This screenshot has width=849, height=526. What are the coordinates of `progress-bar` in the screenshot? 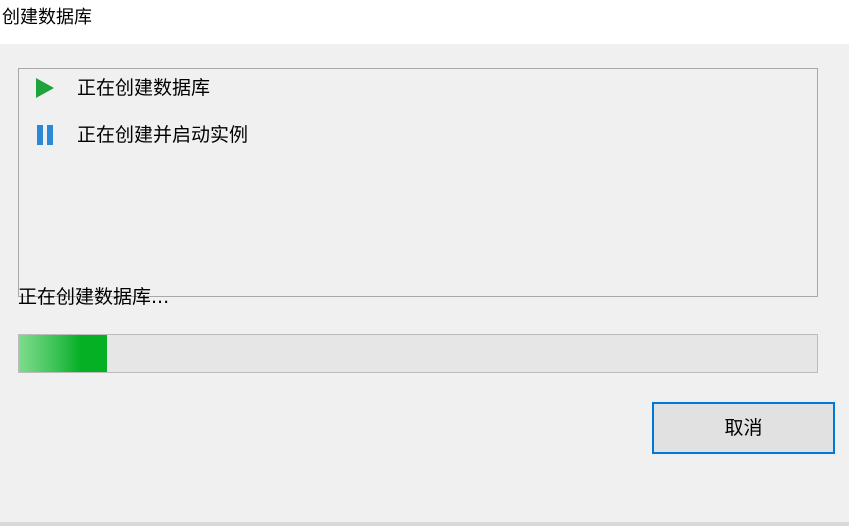 It's located at (418, 353).